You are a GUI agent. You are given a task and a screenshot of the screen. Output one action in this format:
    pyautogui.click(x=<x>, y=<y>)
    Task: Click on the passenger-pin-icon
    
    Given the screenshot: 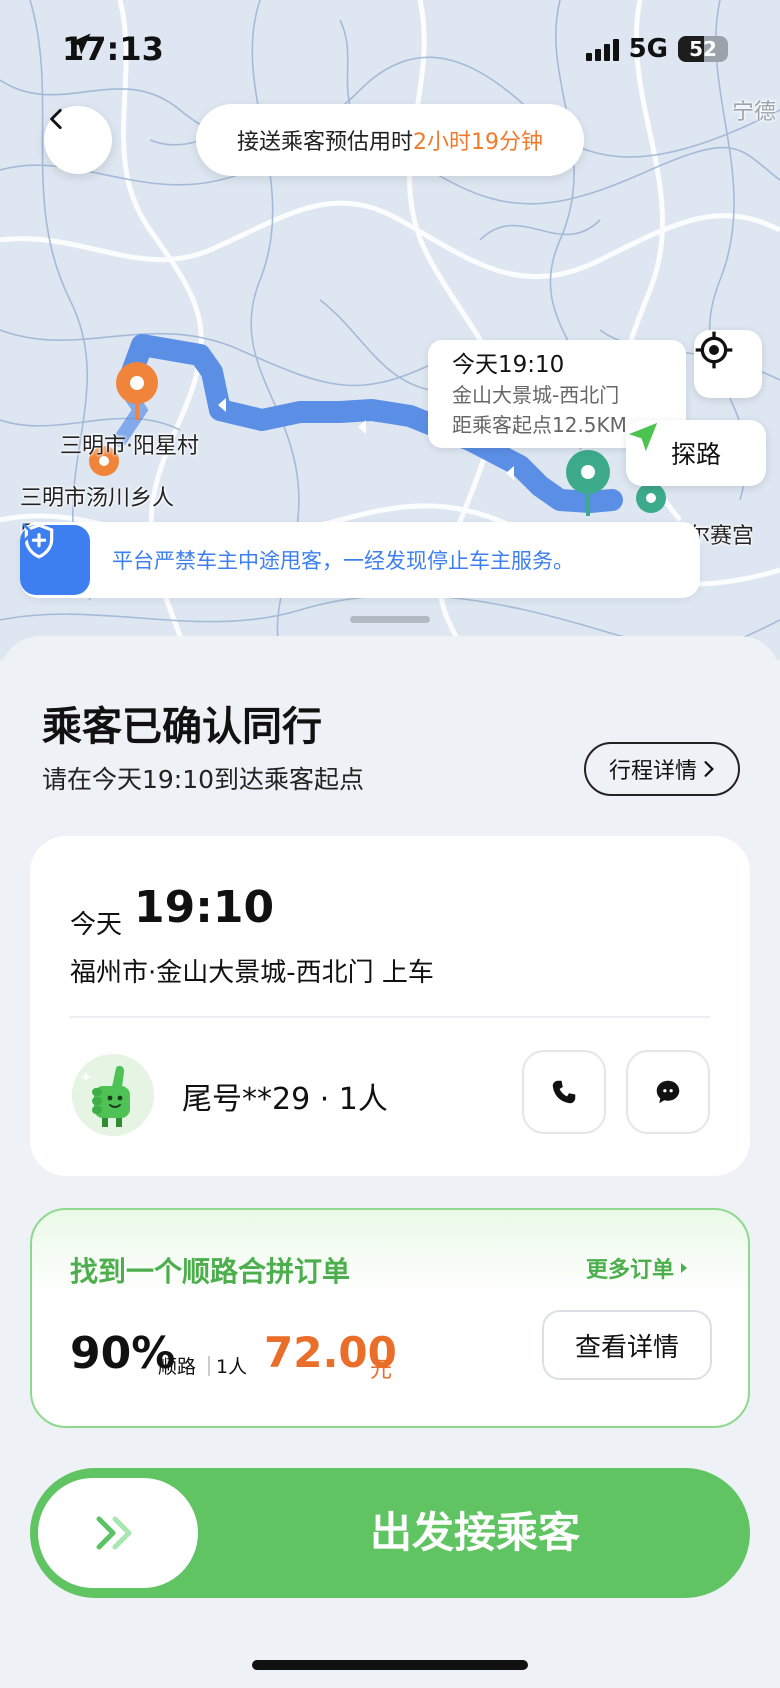 What is the action you would take?
    pyautogui.click(x=651, y=498)
    